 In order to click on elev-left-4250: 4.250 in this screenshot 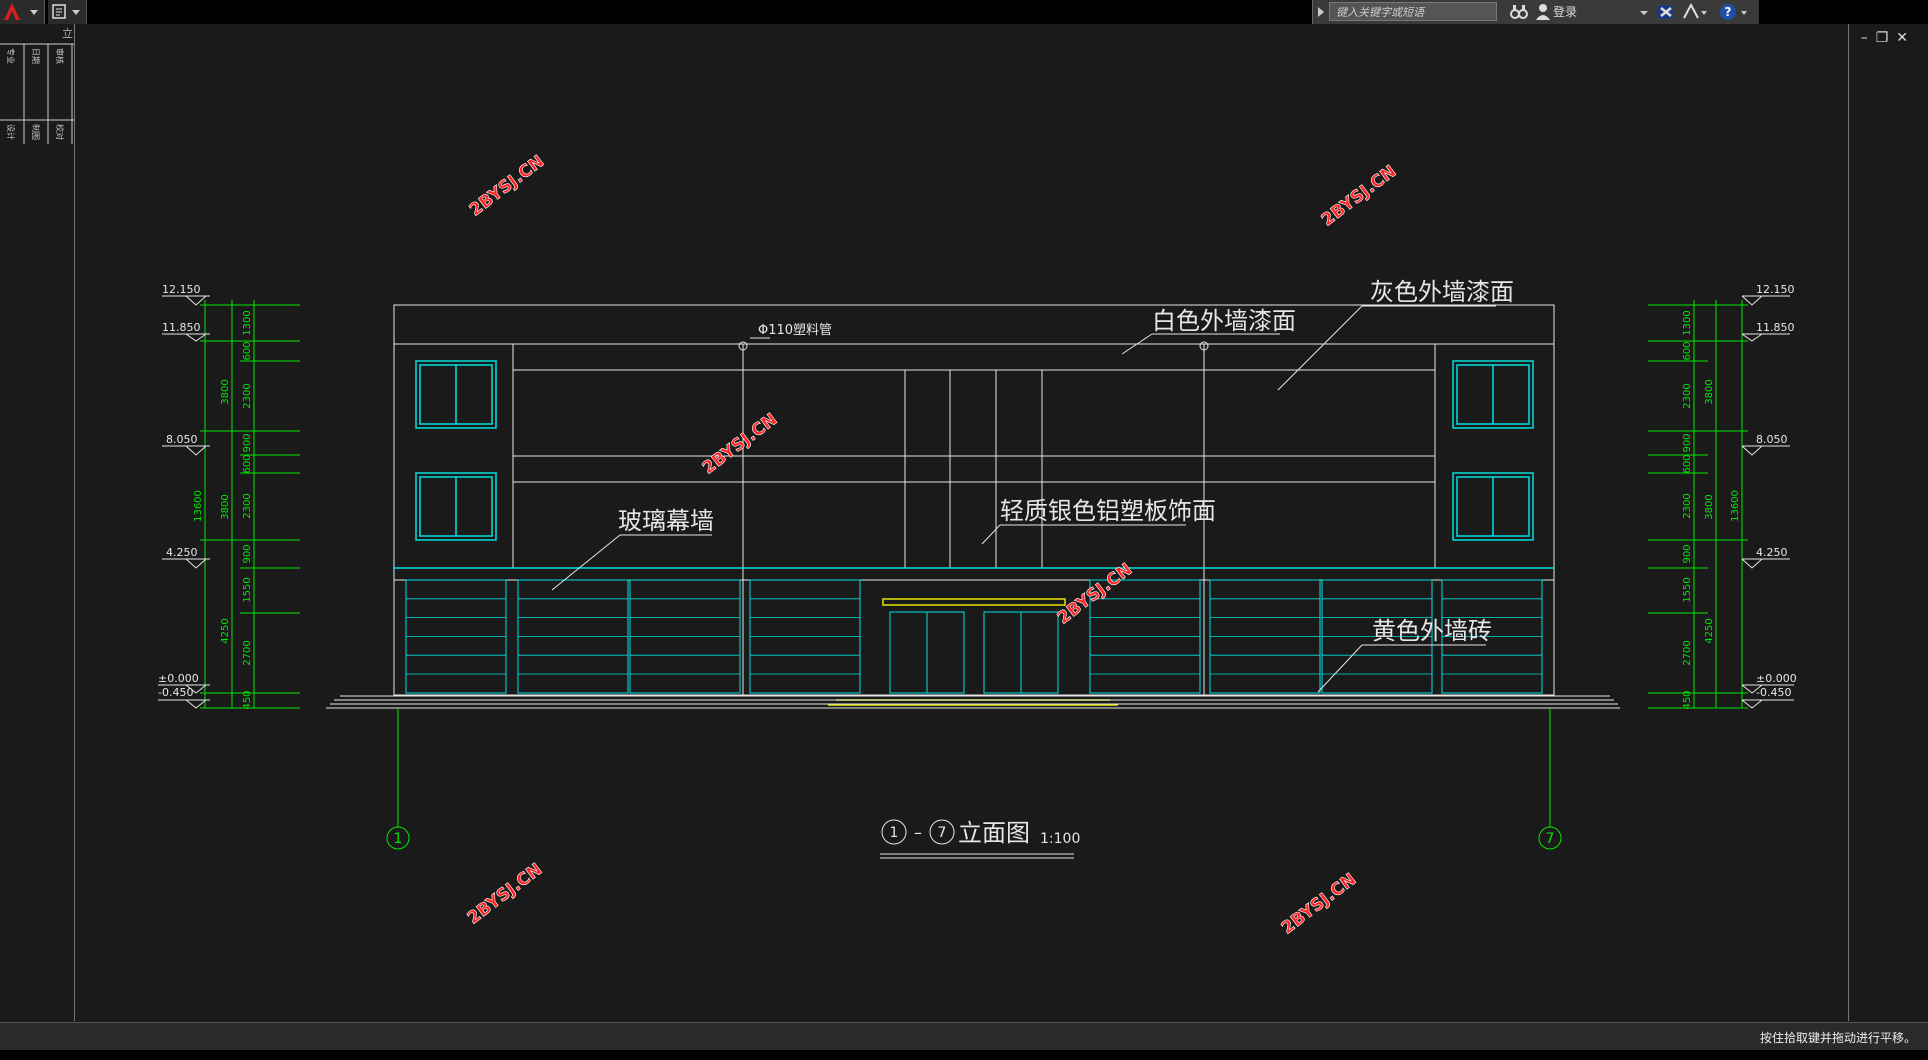, I will do `click(182, 552)`.